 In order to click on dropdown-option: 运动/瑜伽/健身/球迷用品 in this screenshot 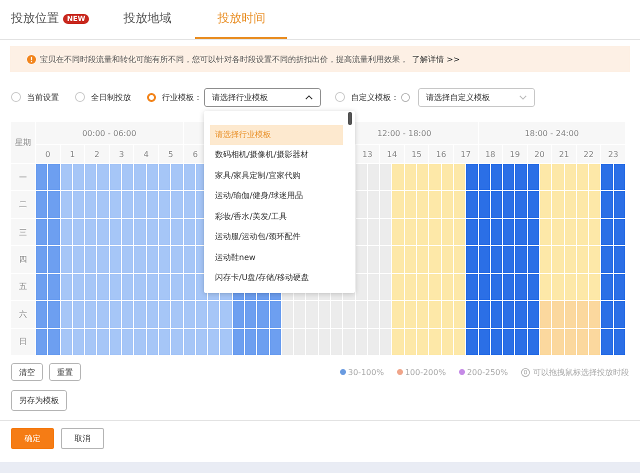, I will do `click(276, 196)`.